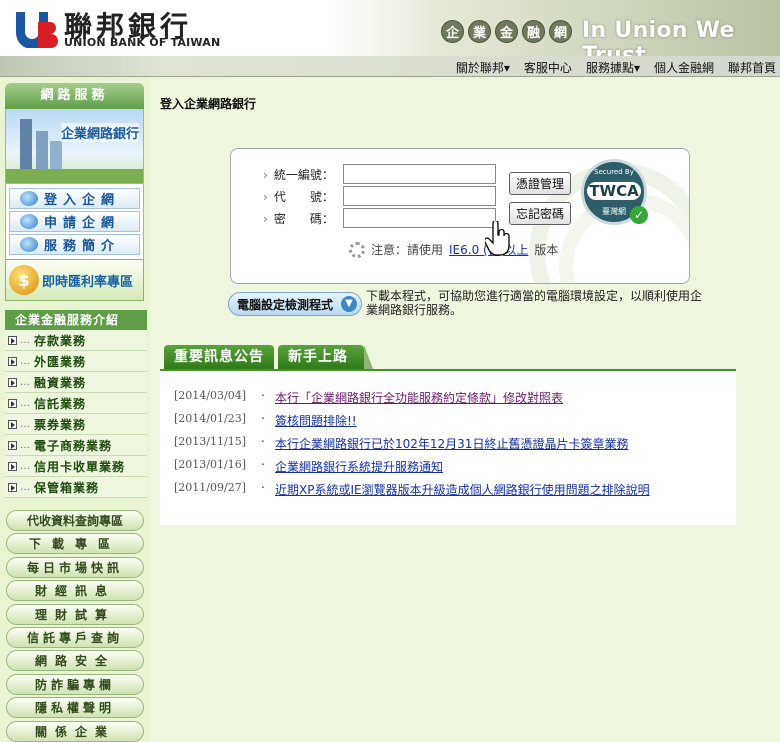 This screenshot has width=780, height=742. What do you see at coordinates (357, 249) in the screenshot?
I see `gear-icon` at bounding box center [357, 249].